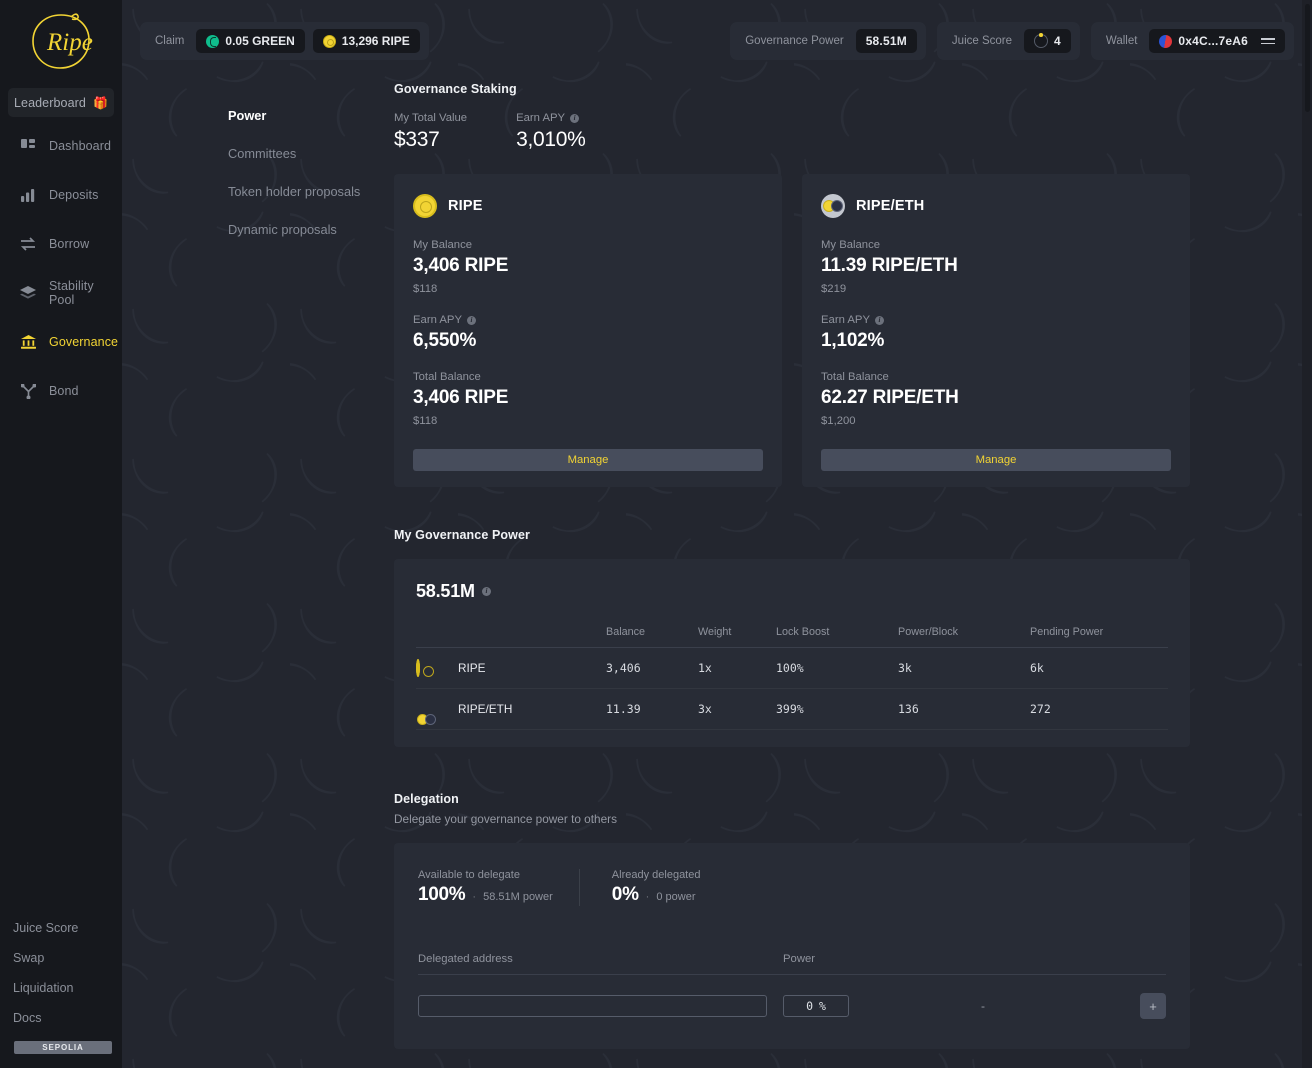 This screenshot has height=1068, width=1312. What do you see at coordinates (170, 41) in the screenshot?
I see `claim-label: Claim` at bounding box center [170, 41].